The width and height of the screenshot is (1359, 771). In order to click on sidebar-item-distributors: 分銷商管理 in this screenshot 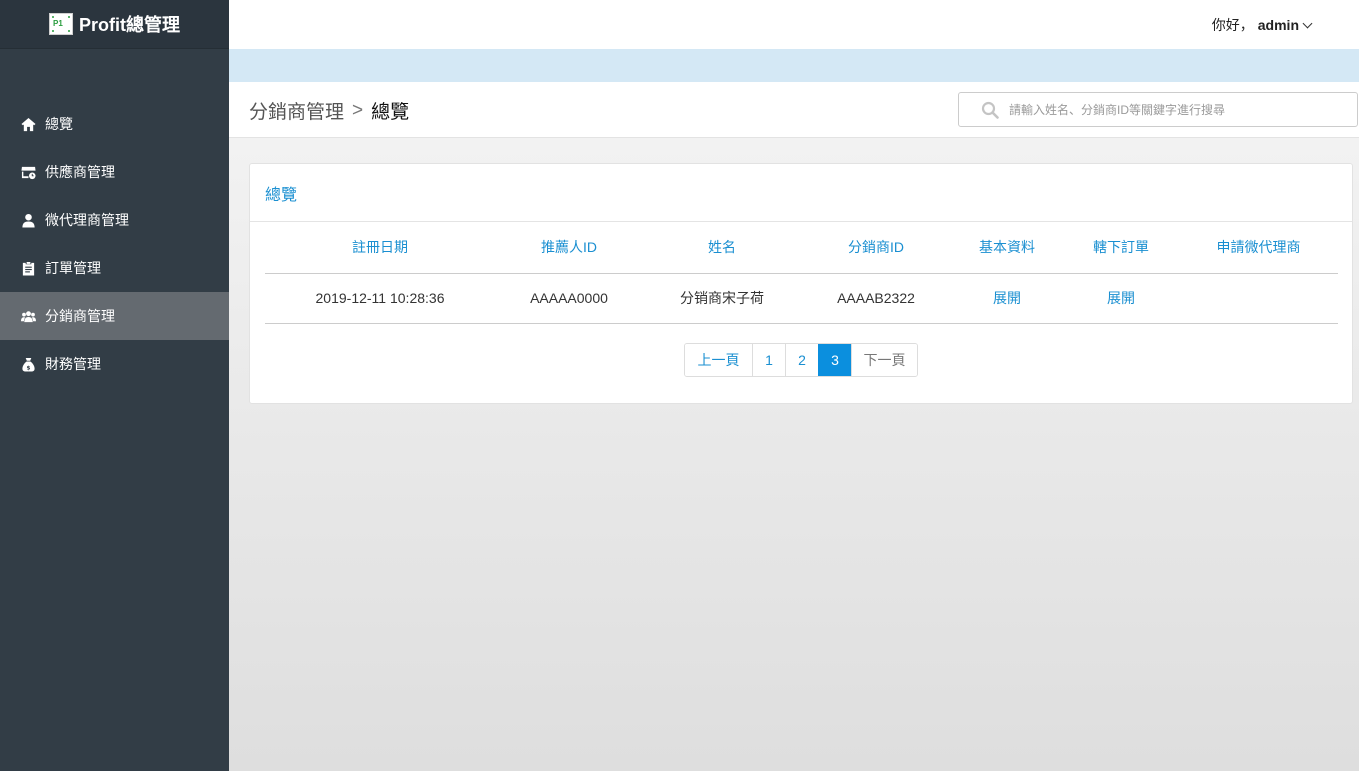, I will do `click(114, 316)`.